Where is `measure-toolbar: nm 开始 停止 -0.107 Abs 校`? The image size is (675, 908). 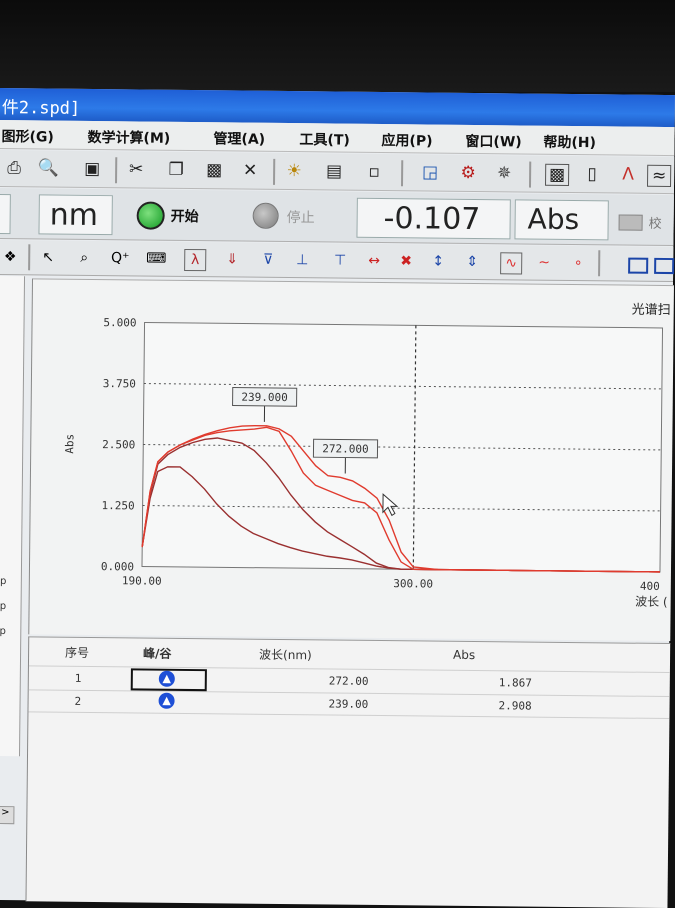 measure-toolbar: nm 开始 停止 -0.107 Abs 校 is located at coordinates (337, 217).